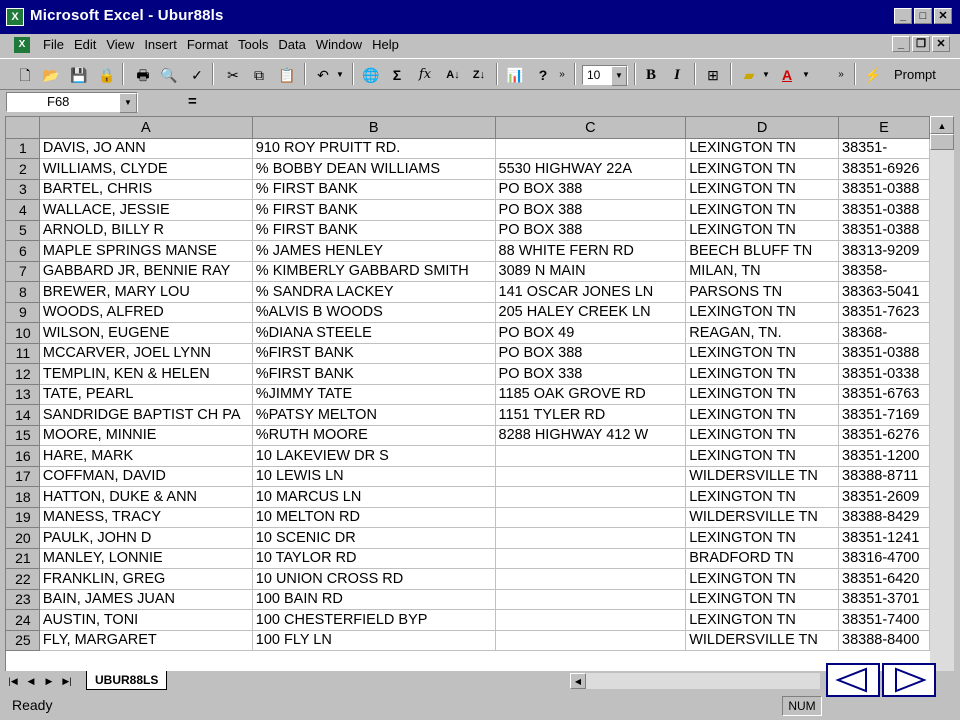 This screenshot has width=960, height=720. What do you see at coordinates (127, 680) in the screenshot?
I see `sheet-tab: UBUR88LS` at bounding box center [127, 680].